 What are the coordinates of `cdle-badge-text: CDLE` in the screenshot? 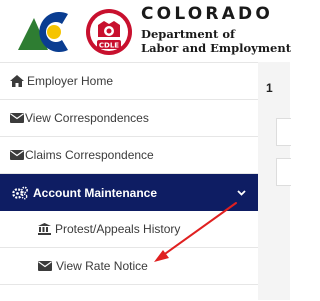 It's located at (109, 46).